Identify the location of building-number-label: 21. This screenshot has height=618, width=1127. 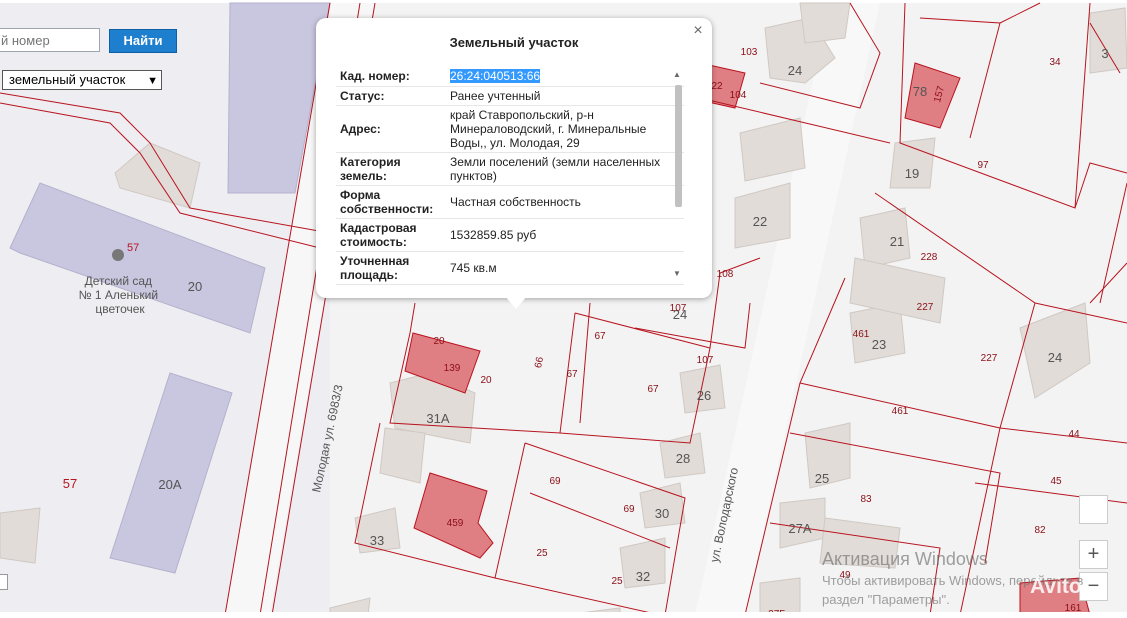
(897, 241).